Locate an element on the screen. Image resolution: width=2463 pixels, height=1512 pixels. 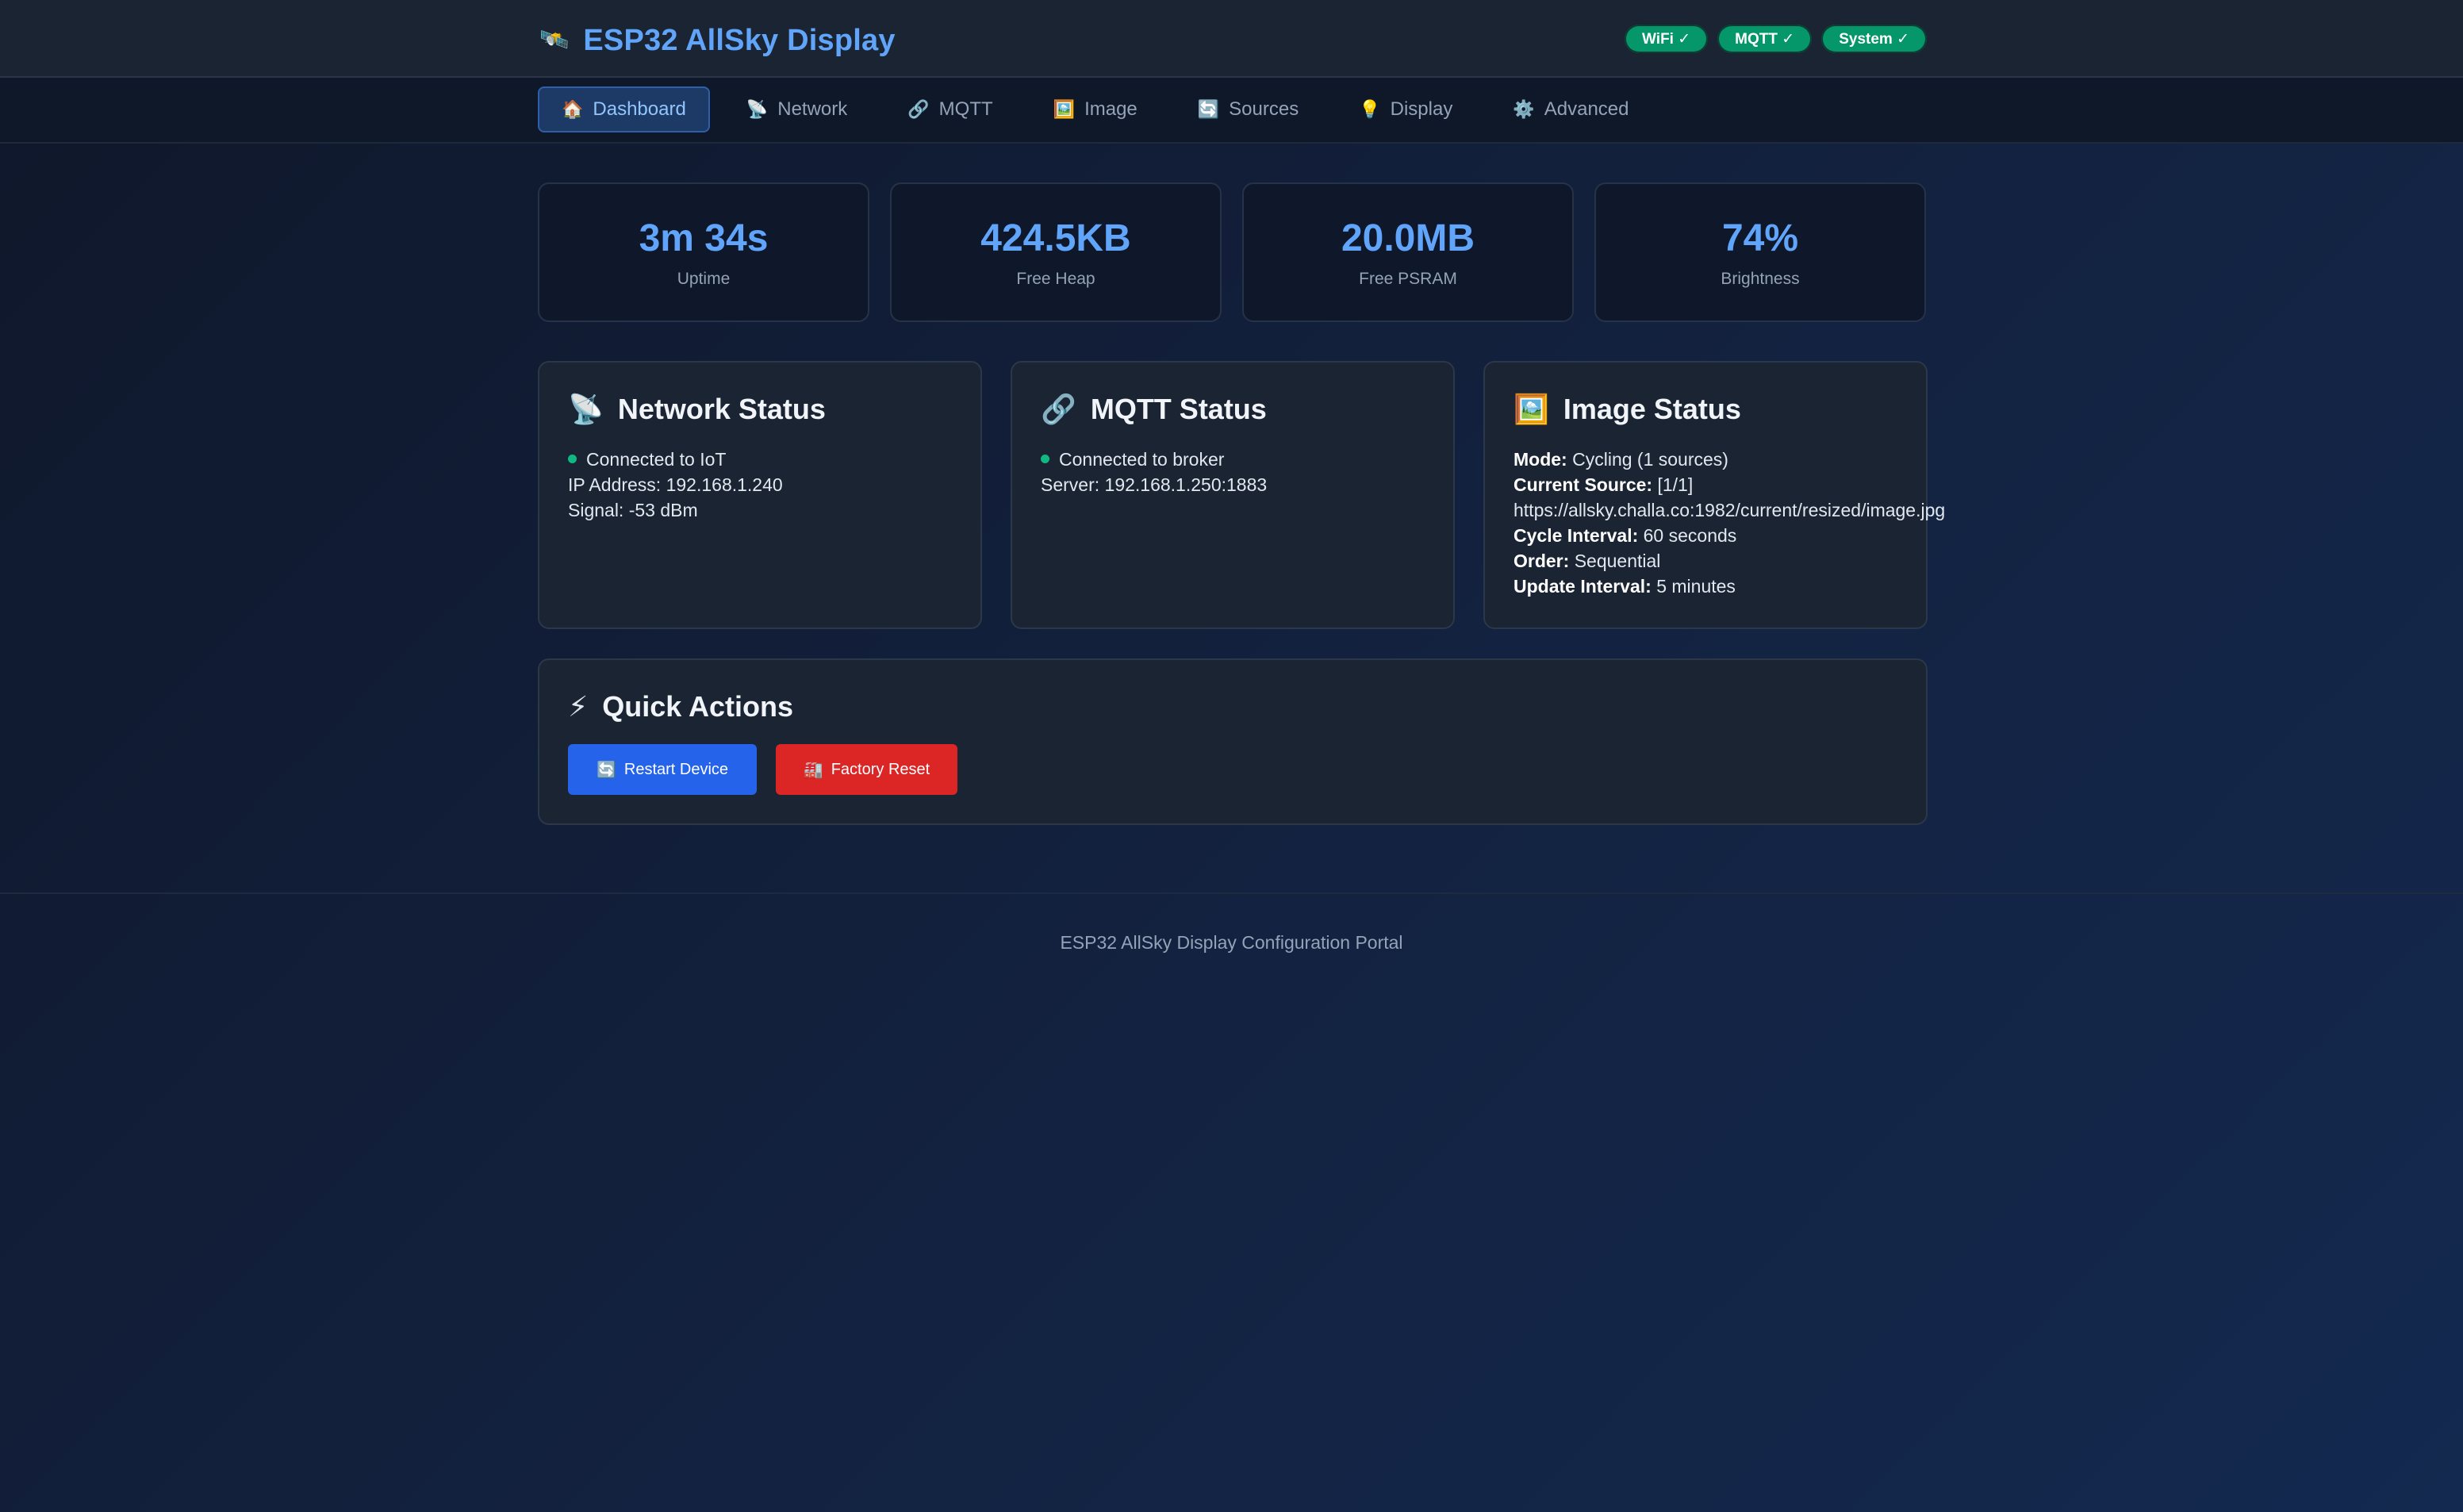
card-title: MQTT Status is located at coordinates (1178, 409).